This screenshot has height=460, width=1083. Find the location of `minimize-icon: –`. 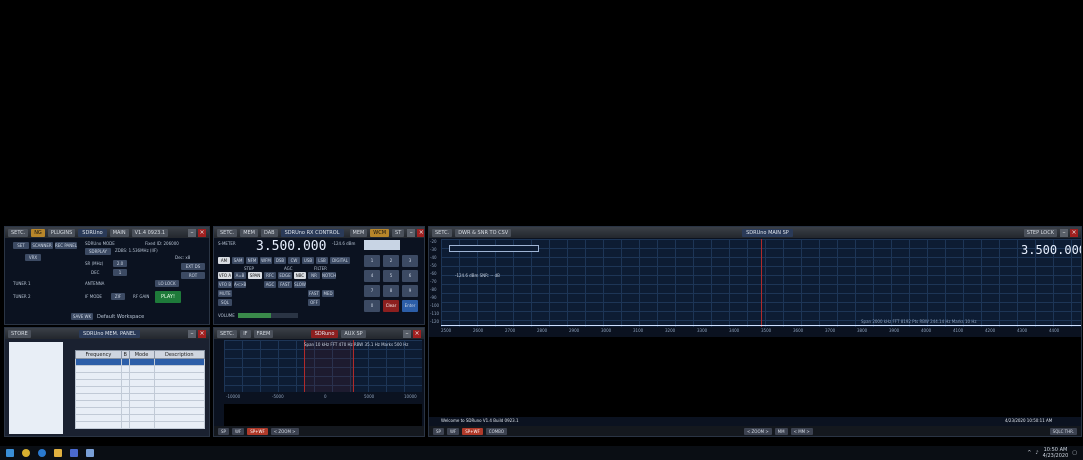

minimize-icon: – is located at coordinates (192, 232).